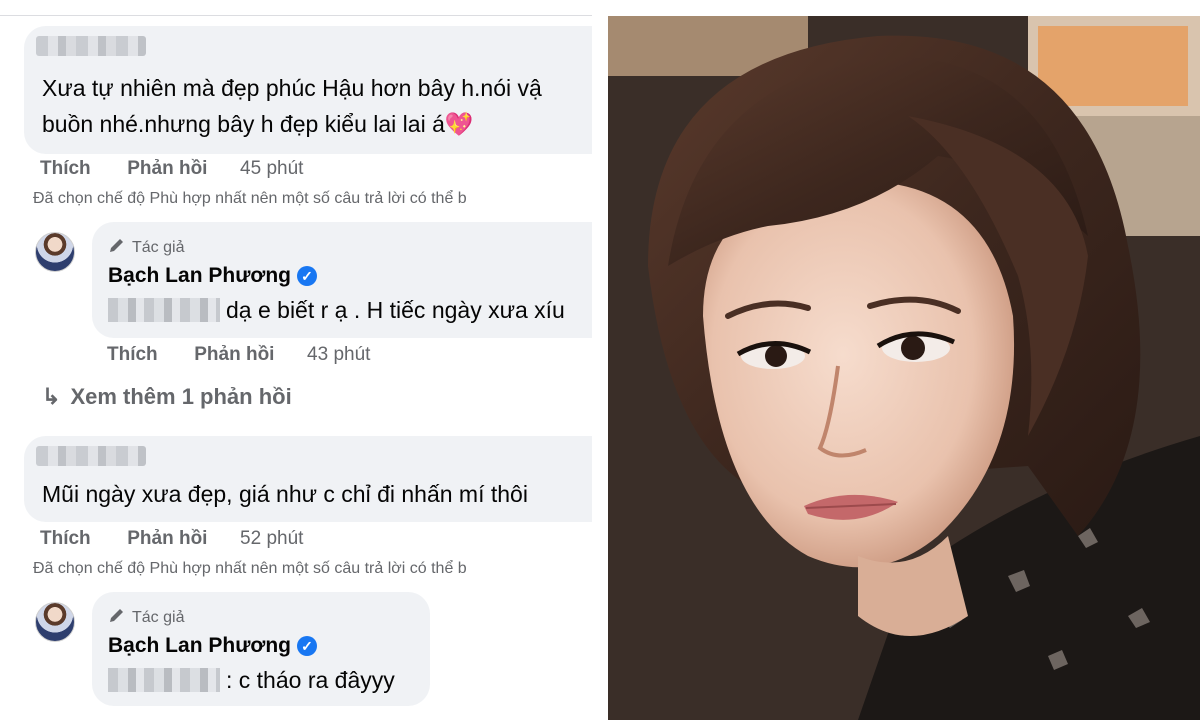 The width and height of the screenshot is (1200, 720). What do you see at coordinates (395, 310) in the screenshot?
I see `reply-text: dạ e biết r ạ . H tiếc ngày xưa xíu` at bounding box center [395, 310].